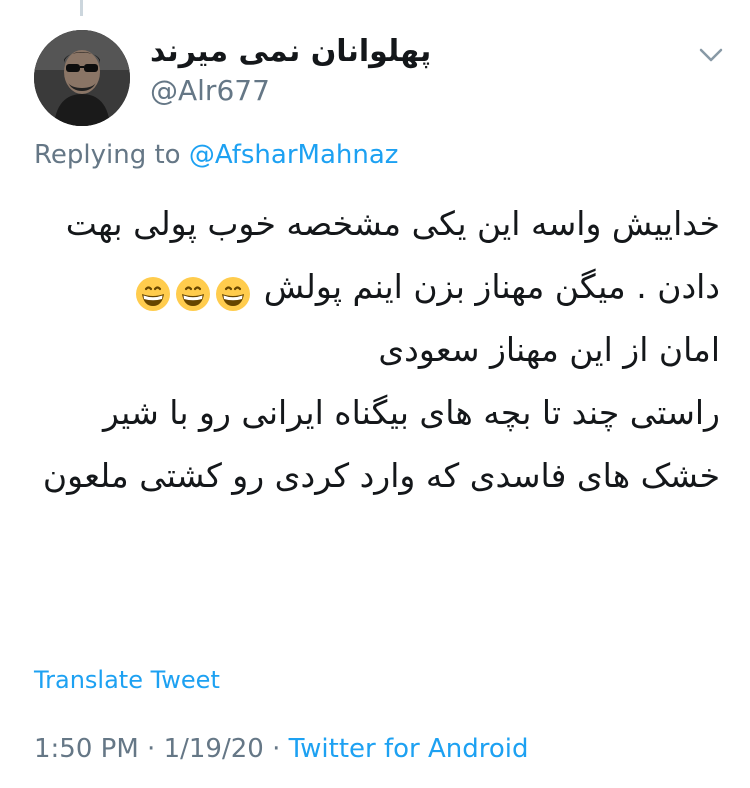 The width and height of the screenshot is (750, 788). Describe the element at coordinates (82, 78) in the screenshot. I see `avatar` at that location.